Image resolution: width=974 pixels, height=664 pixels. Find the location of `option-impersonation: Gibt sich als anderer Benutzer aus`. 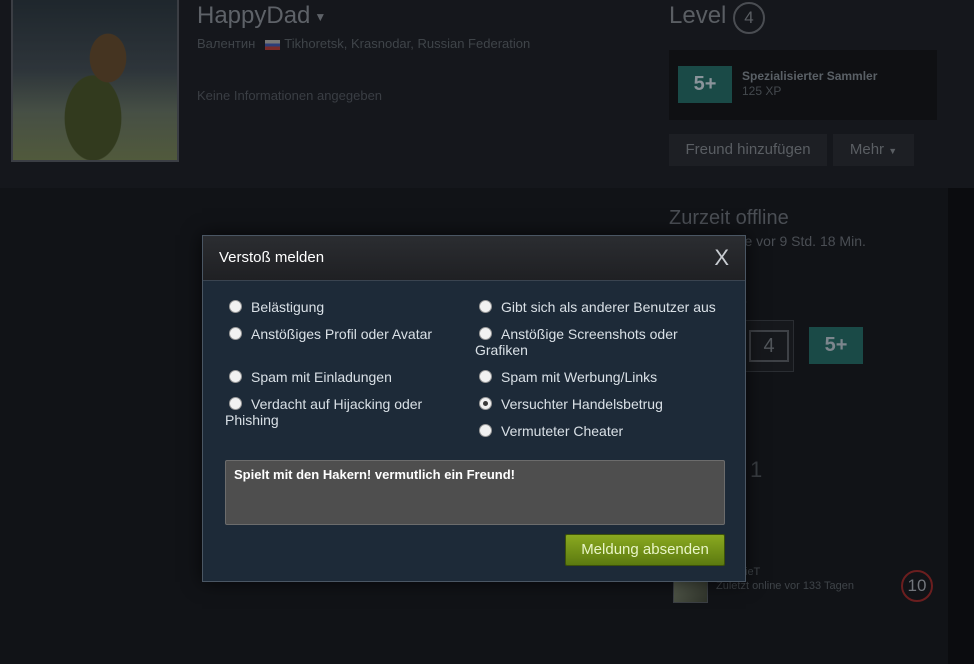

option-impersonation: Gibt sich als anderer Benutzer aus is located at coordinates (597, 307).